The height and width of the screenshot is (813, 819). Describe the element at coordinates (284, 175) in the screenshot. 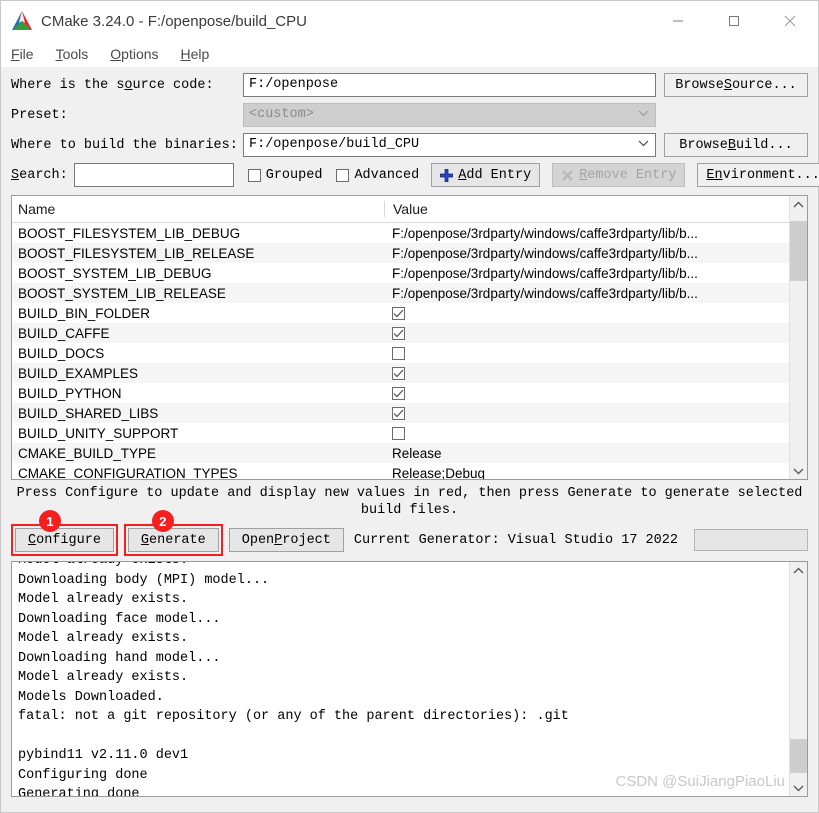

I see `grouped-checkbox-wrap: Grouped` at that location.